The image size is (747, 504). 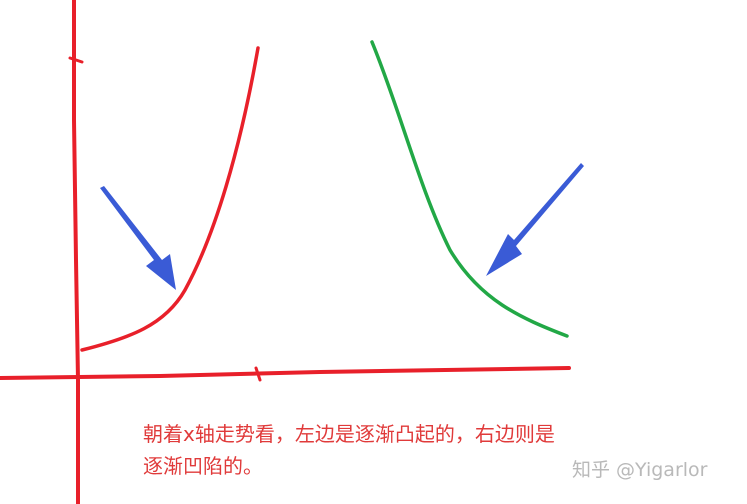 What do you see at coordinates (640, 470) in the screenshot?
I see `watermark: 知乎 @Yigarlor` at bounding box center [640, 470].